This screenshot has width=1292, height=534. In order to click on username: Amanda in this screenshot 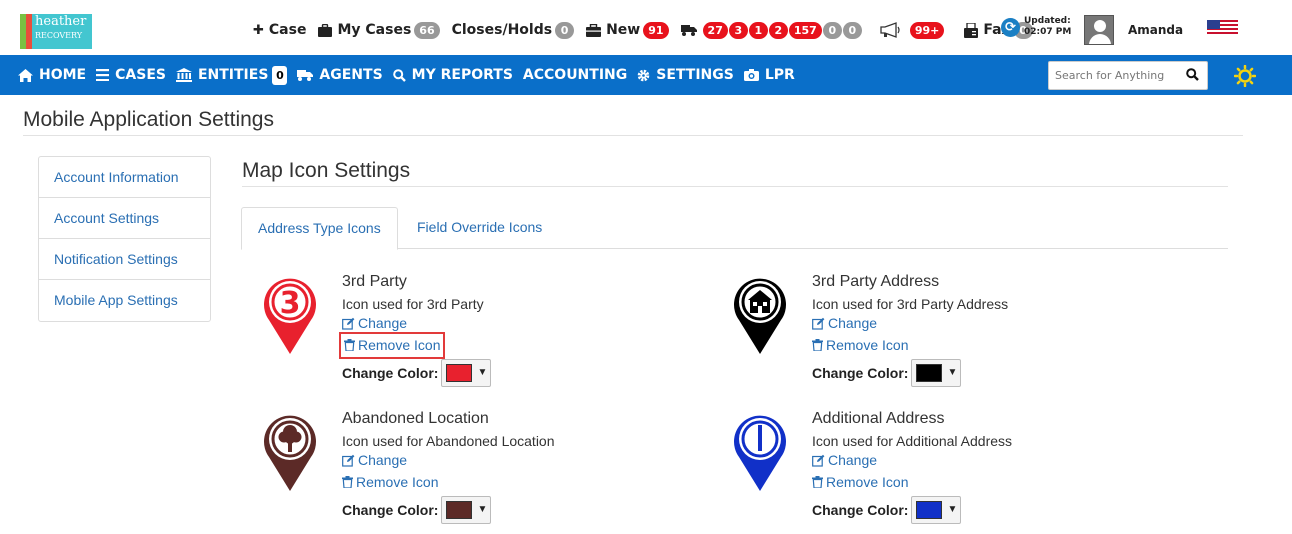, I will do `click(1155, 30)`.